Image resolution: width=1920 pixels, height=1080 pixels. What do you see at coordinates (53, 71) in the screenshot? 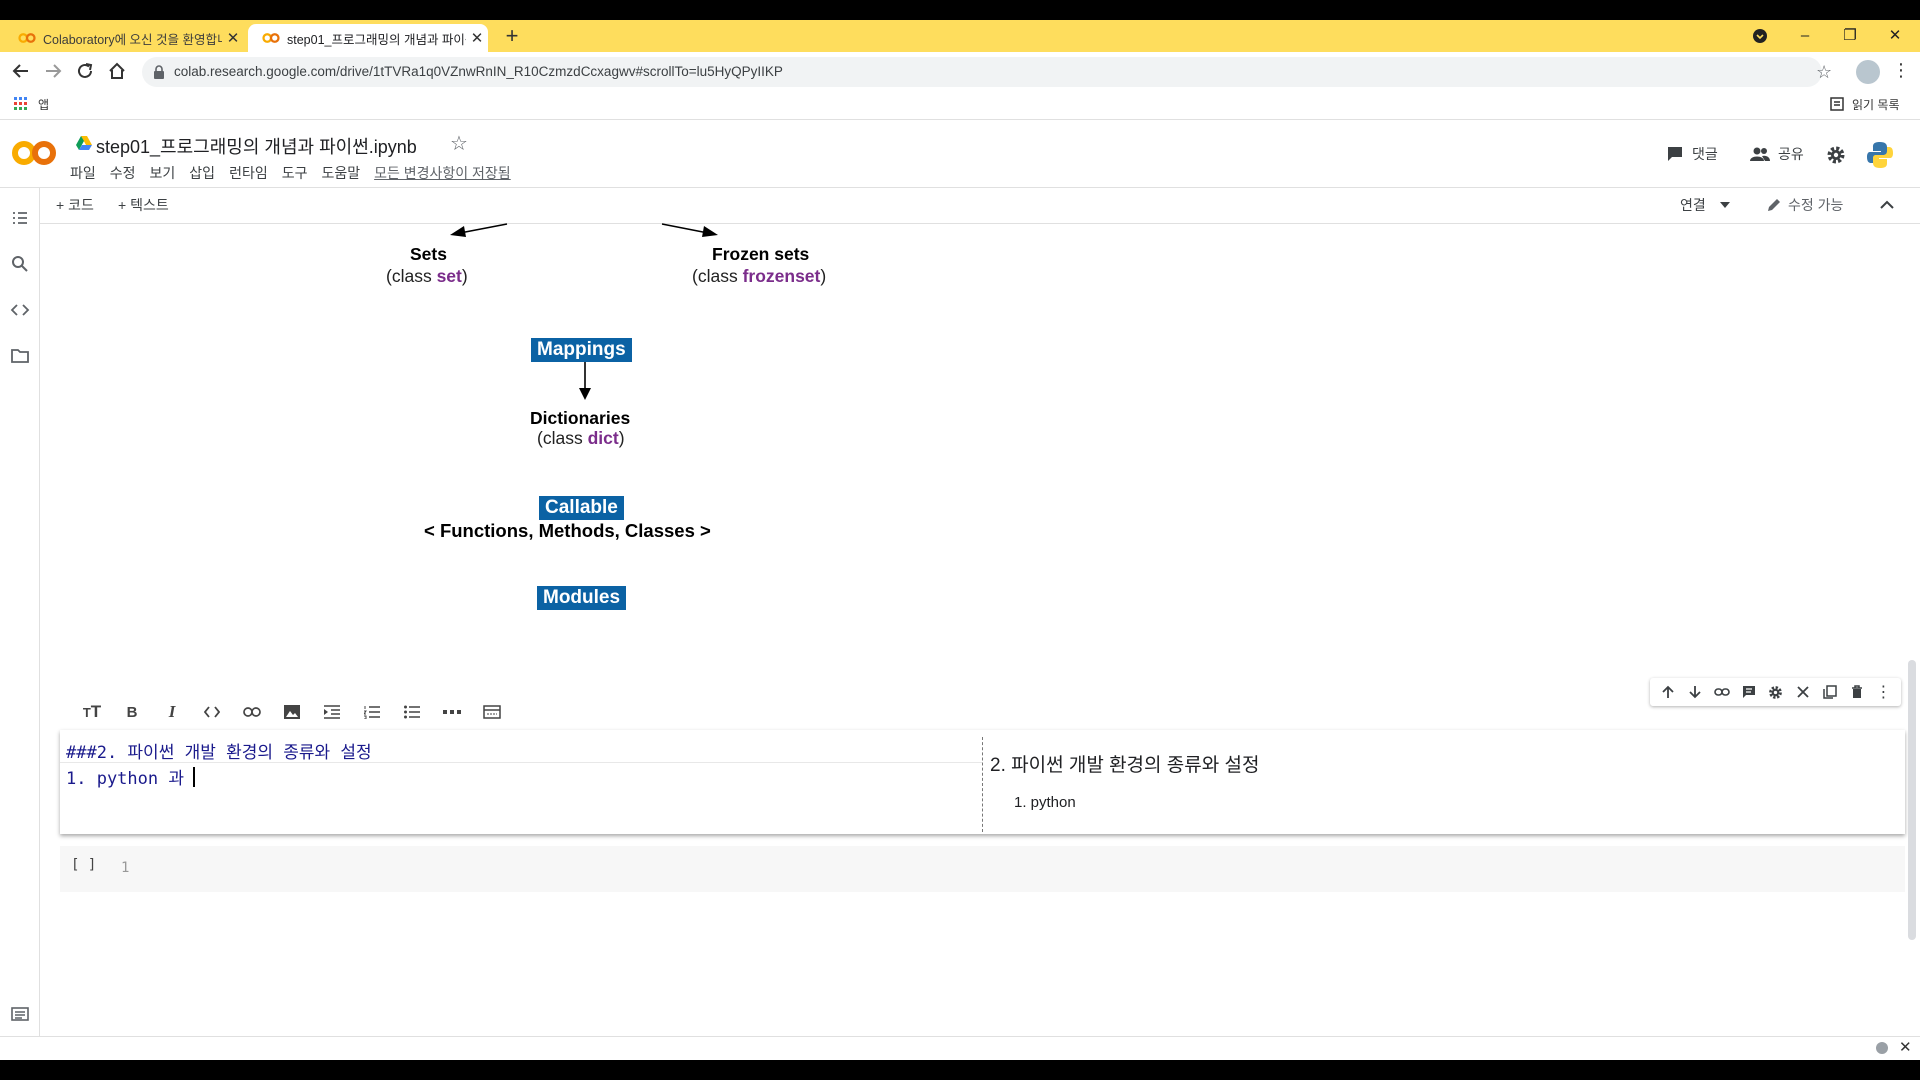
I see `forward-icon` at bounding box center [53, 71].